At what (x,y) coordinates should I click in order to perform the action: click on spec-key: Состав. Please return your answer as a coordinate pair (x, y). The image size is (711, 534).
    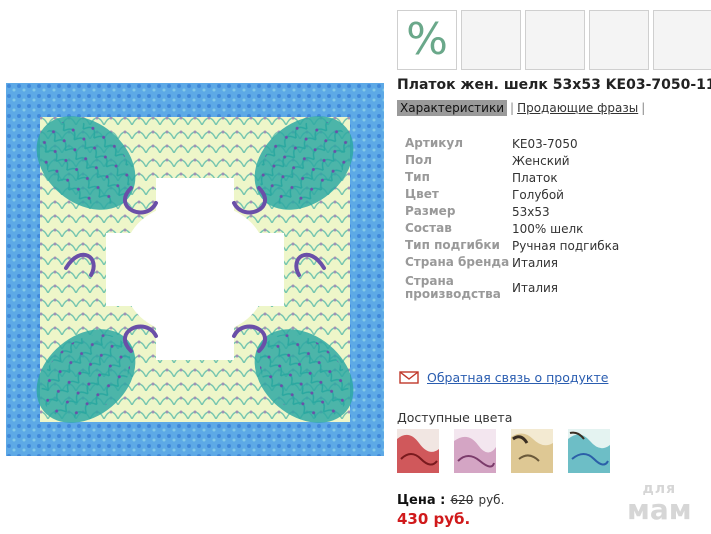
    Looking at the image, I should click on (428, 228).